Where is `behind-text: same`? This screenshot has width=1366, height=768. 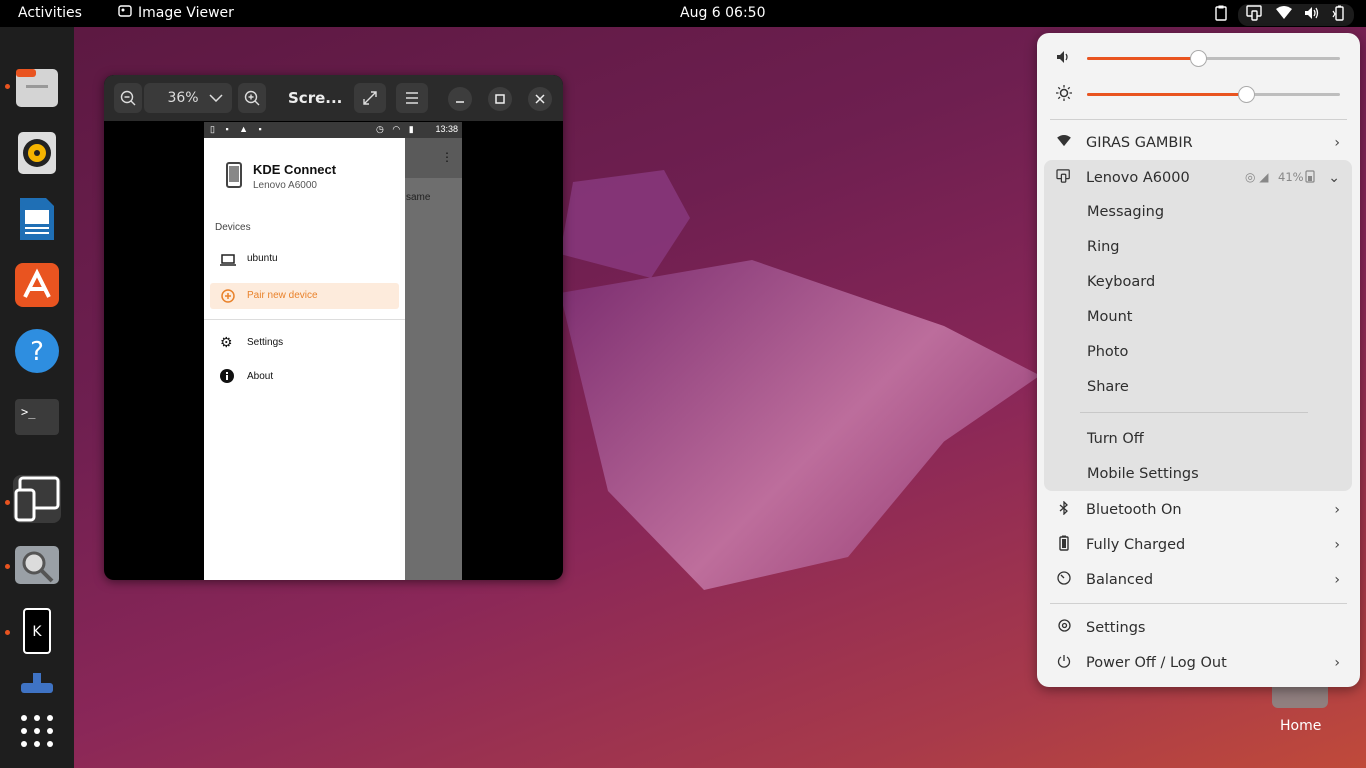
behind-text: same is located at coordinates (418, 197).